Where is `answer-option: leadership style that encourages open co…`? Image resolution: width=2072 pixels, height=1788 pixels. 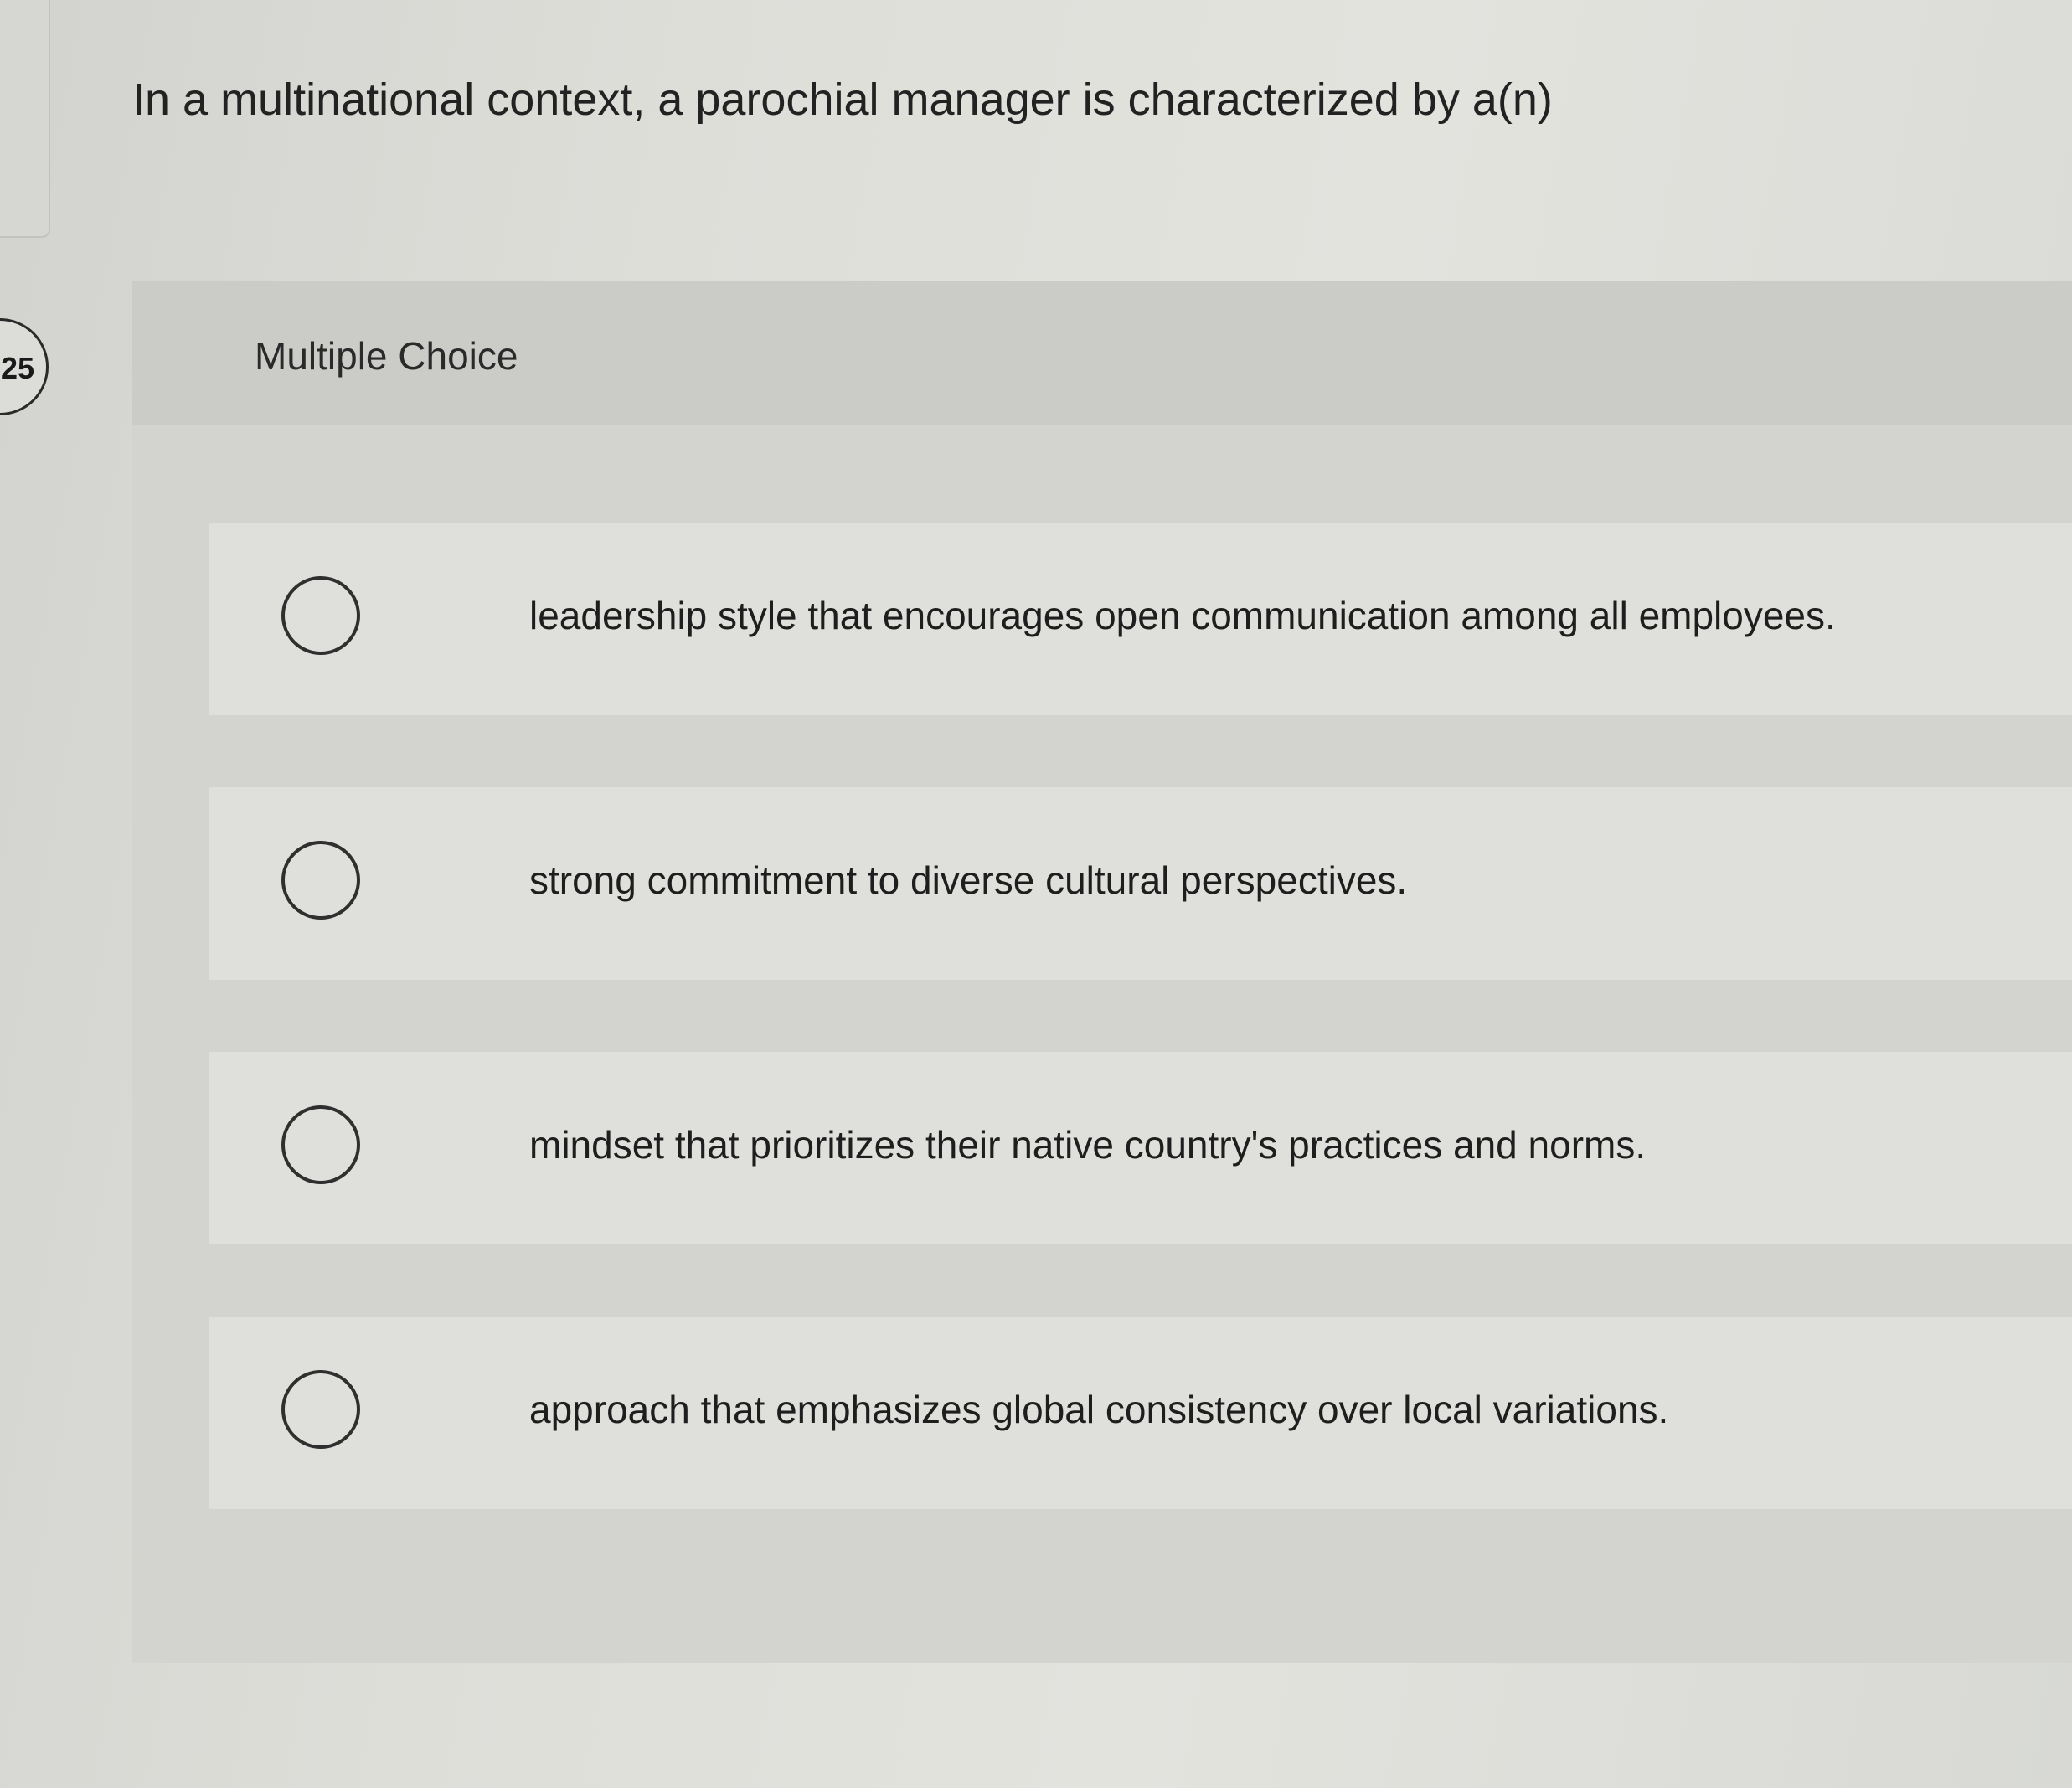
answer-option: leadership style that encourages open co… is located at coordinates (1140, 619).